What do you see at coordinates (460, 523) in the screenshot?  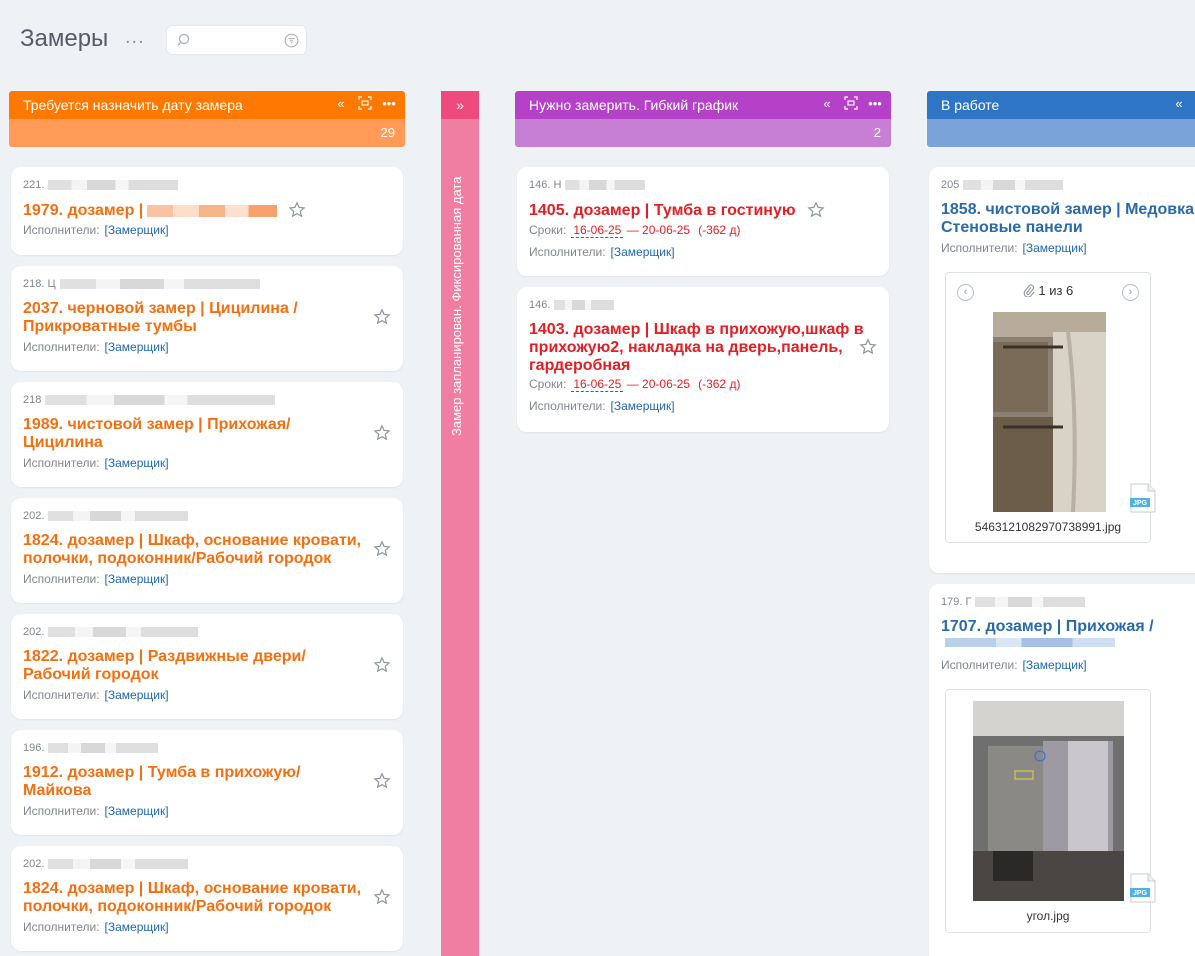 I see `column-collapsed-fixed-date: » Замер запланирован. Фиксированная дата` at bounding box center [460, 523].